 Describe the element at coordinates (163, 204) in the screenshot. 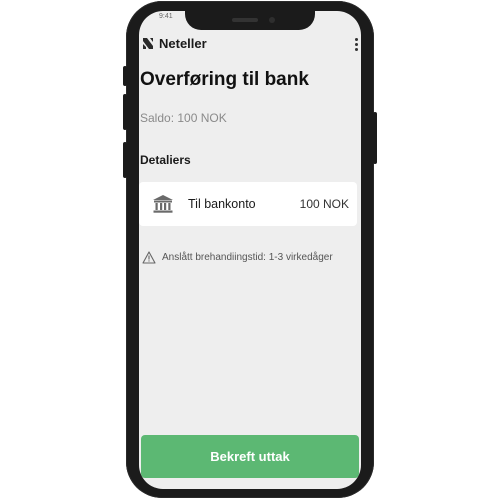

I see `bank-icon` at that location.